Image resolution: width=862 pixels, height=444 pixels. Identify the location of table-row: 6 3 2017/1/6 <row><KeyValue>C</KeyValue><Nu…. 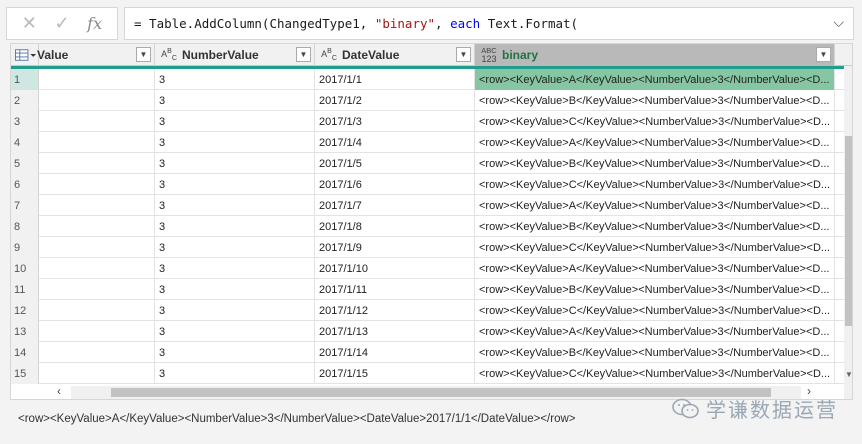
(427, 184).